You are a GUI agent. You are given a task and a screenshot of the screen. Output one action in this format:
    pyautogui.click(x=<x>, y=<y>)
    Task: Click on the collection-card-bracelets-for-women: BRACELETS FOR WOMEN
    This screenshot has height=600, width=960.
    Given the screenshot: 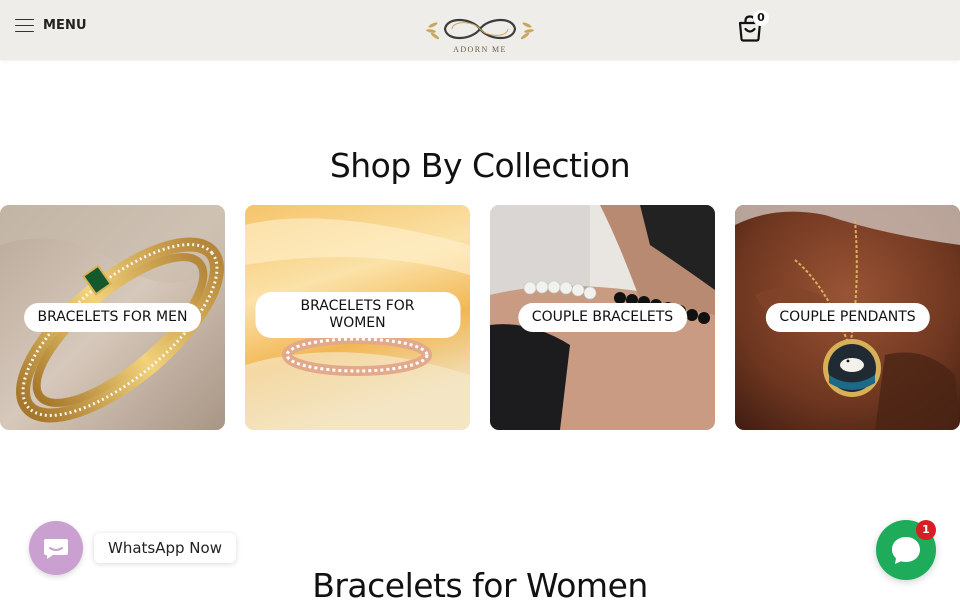 What is the action you would take?
    pyautogui.click(x=357, y=317)
    